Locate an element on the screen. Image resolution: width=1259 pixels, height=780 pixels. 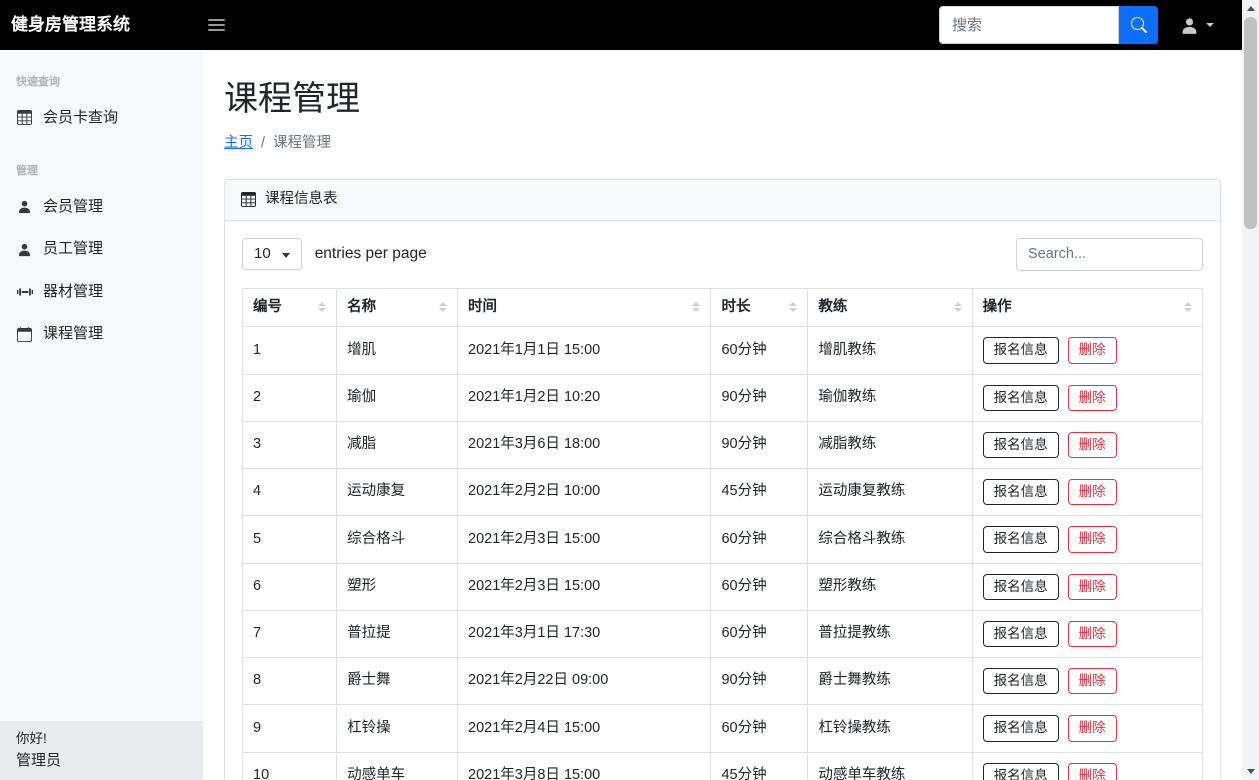
column-header-time: 时间 is located at coordinates (584, 307).